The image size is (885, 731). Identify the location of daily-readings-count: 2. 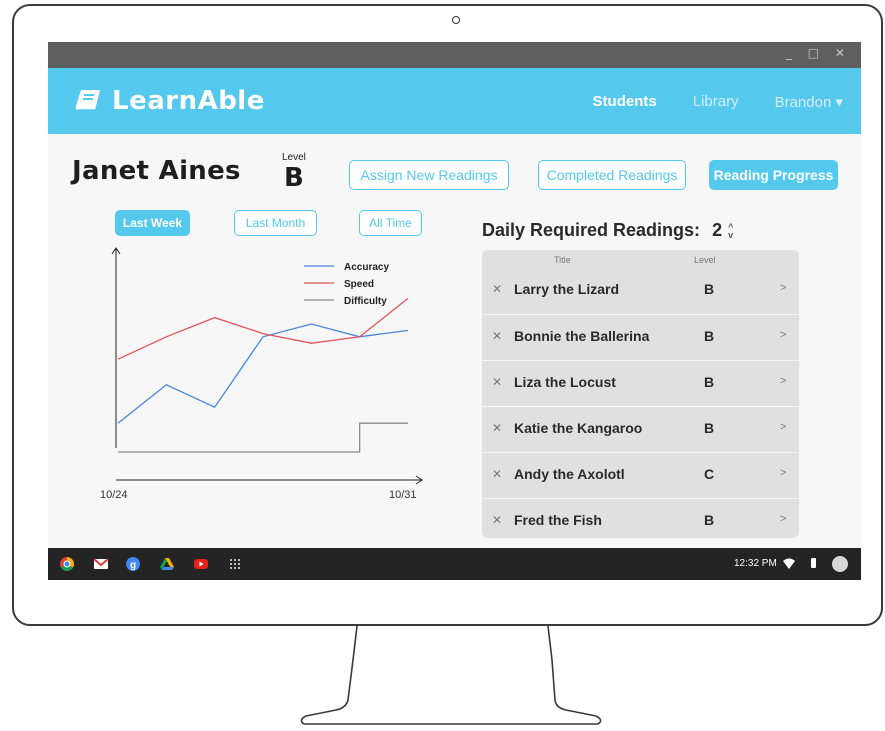
(717, 230).